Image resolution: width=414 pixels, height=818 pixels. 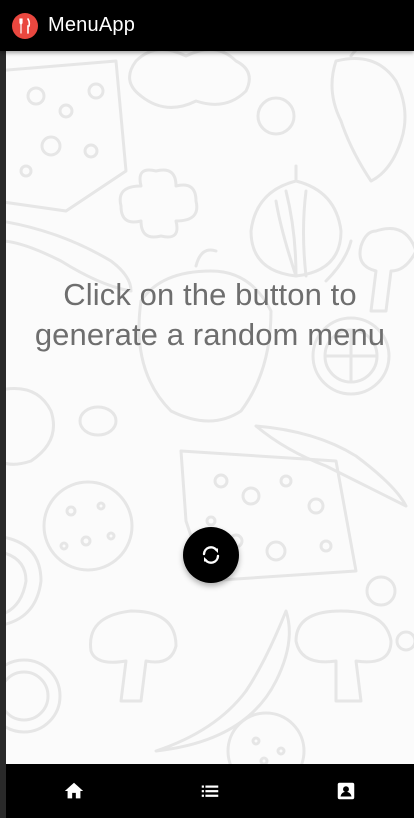 I want to click on app-title: MenuApp, so click(x=92, y=25).